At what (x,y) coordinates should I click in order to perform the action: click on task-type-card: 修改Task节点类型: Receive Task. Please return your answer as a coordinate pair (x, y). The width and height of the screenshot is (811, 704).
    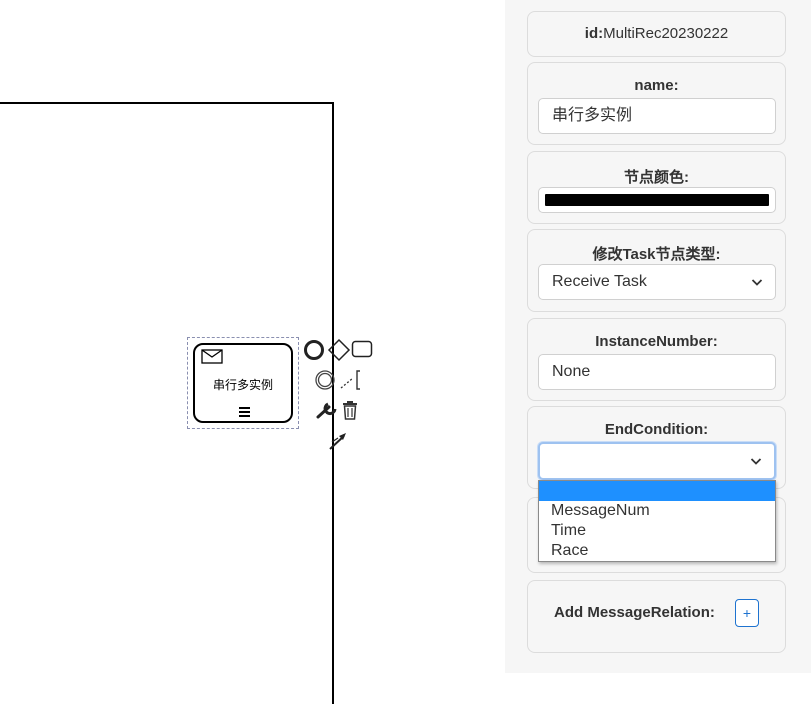
    Looking at the image, I should click on (656, 270).